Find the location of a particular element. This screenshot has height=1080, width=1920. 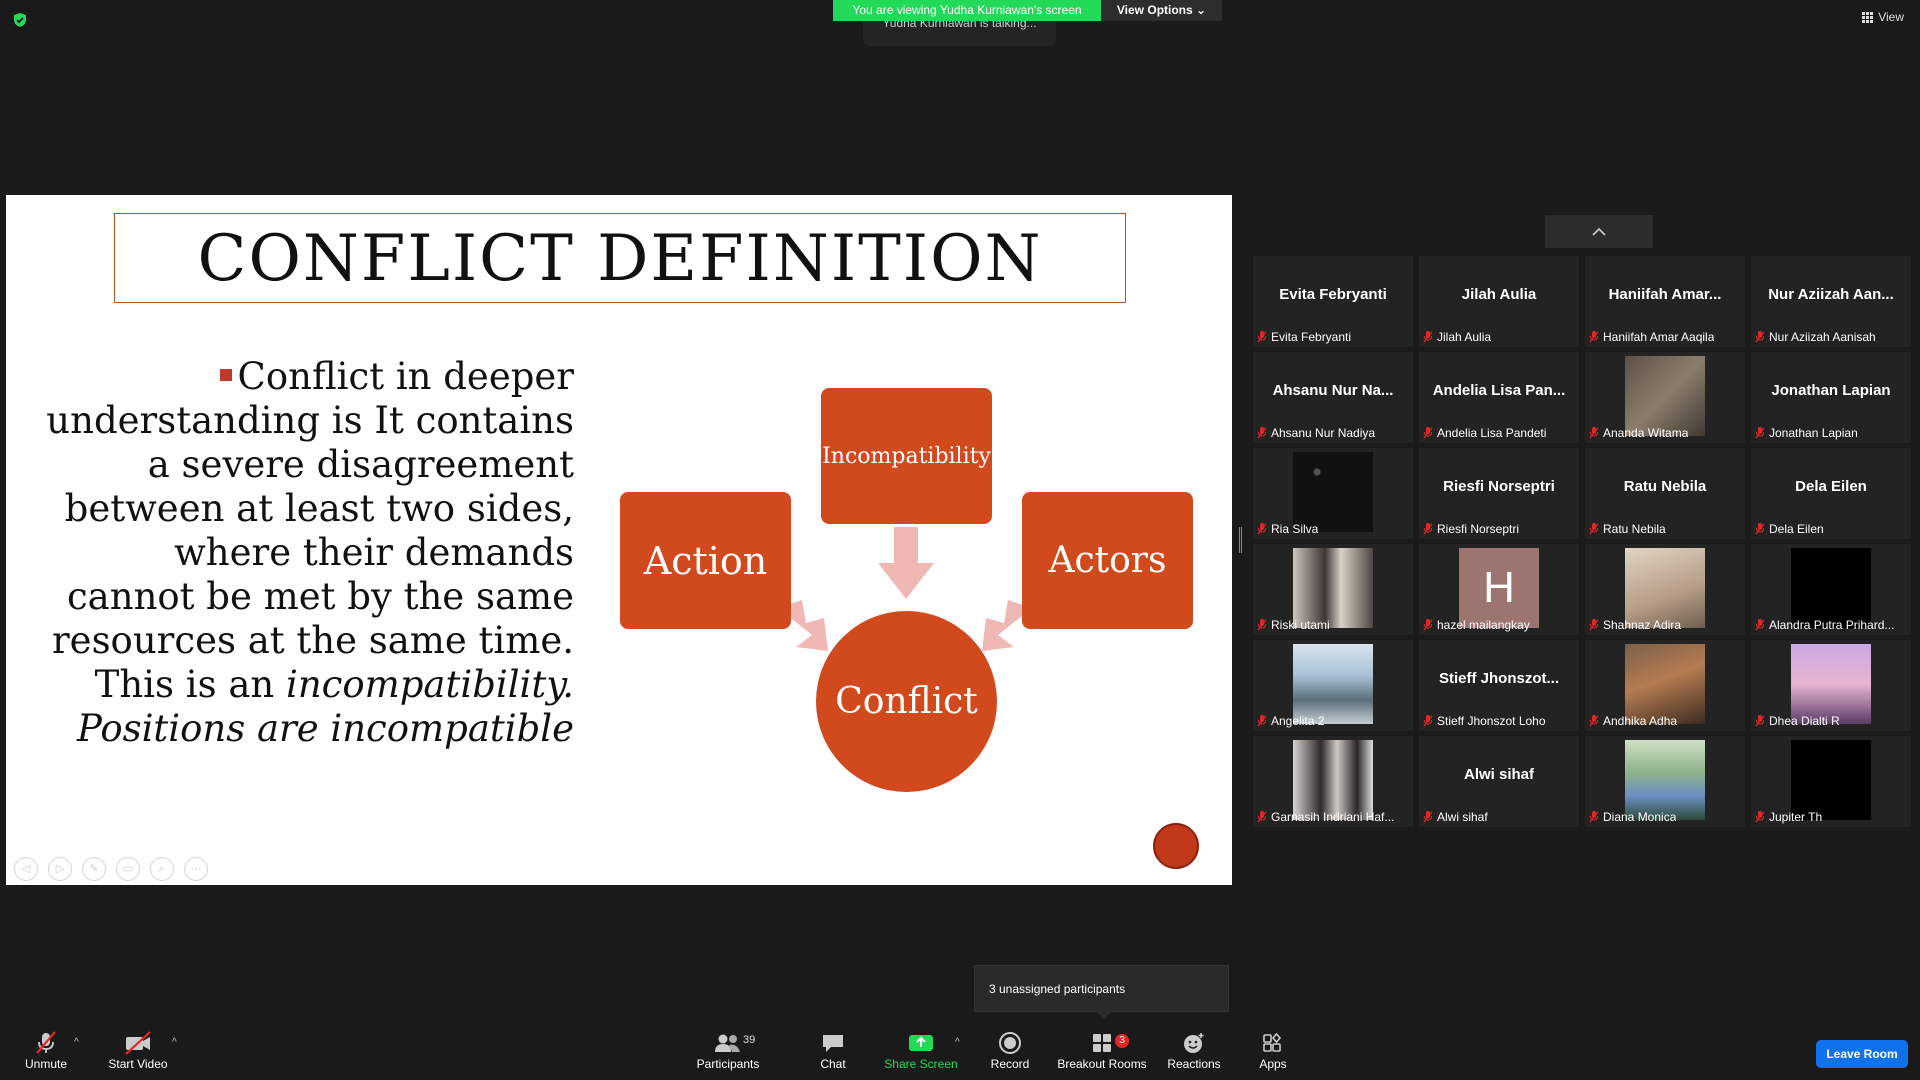

slides-icon: ▭ is located at coordinates (128, 869).